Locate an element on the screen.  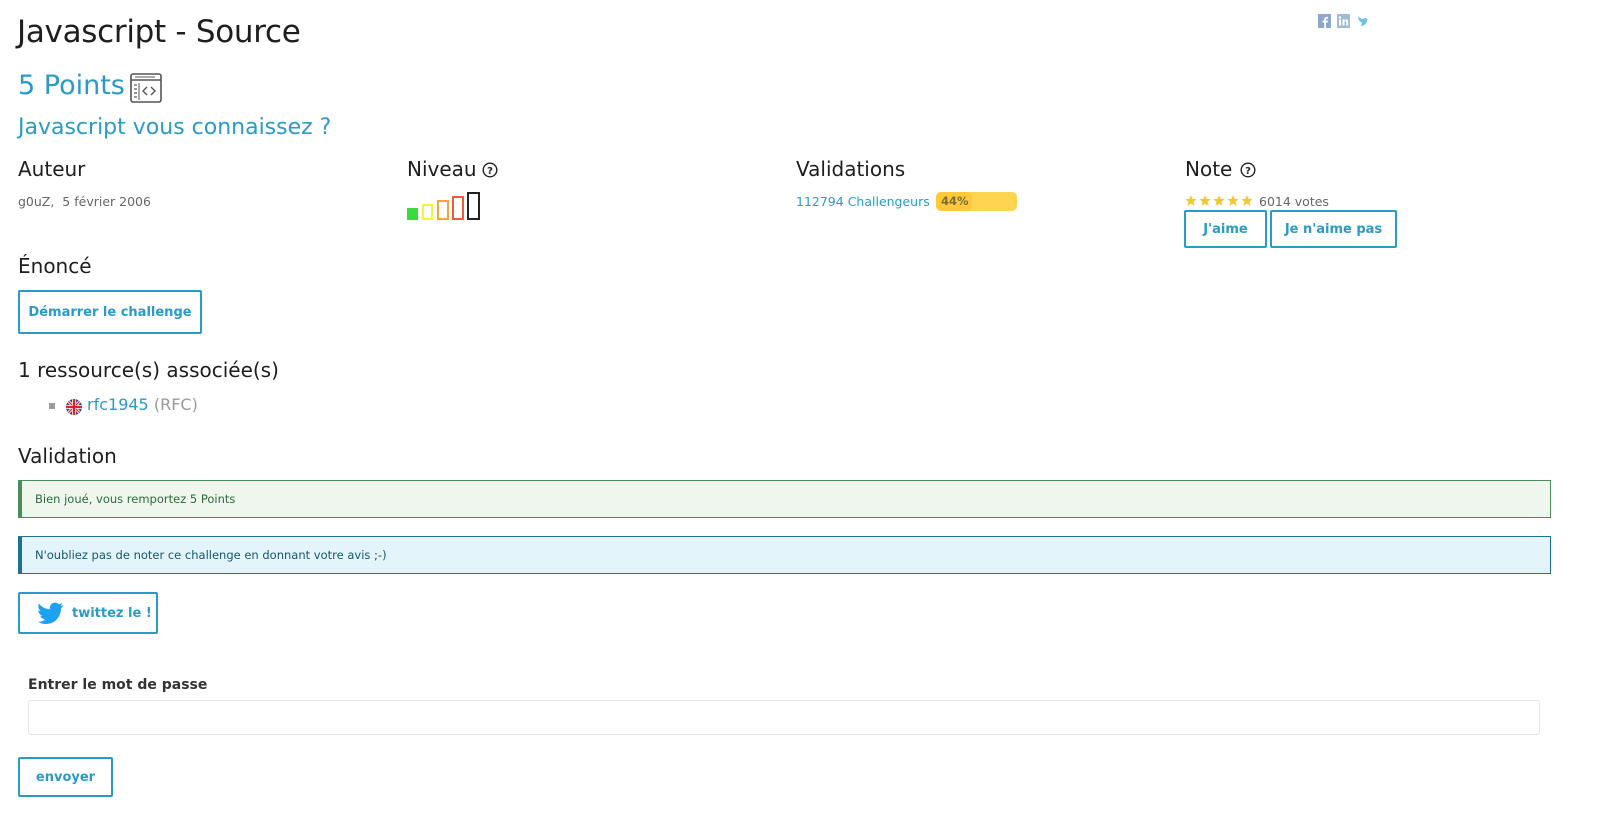
author-name: g0uZ is located at coordinates (34, 201).